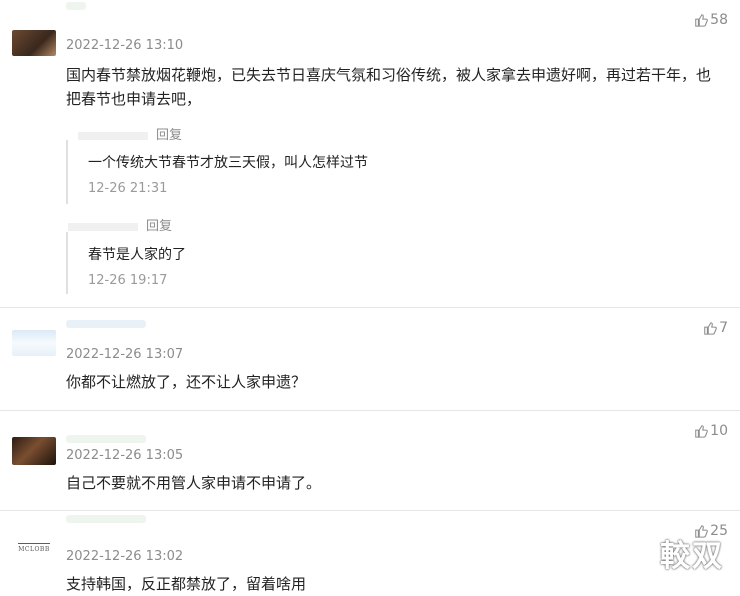  Describe the element at coordinates (194, 483) in the screenshot. I see `comment-text: 自己不要就不用管人家申请不申请了。` at that location.